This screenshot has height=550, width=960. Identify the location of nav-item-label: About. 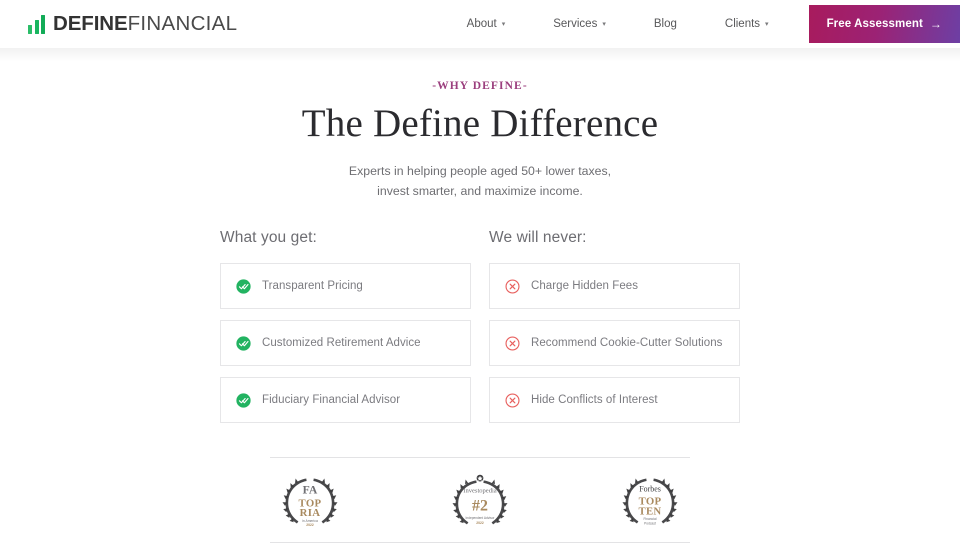
(481, 24).